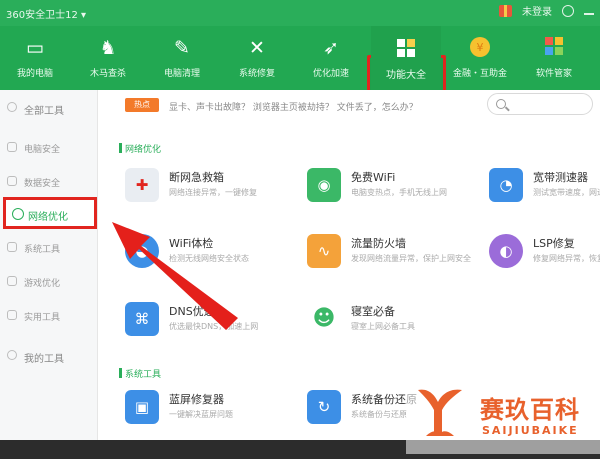 The height and width of the screenshot is (459, 600). I want to click on wifi-icon: ◉, so click(324, 185).